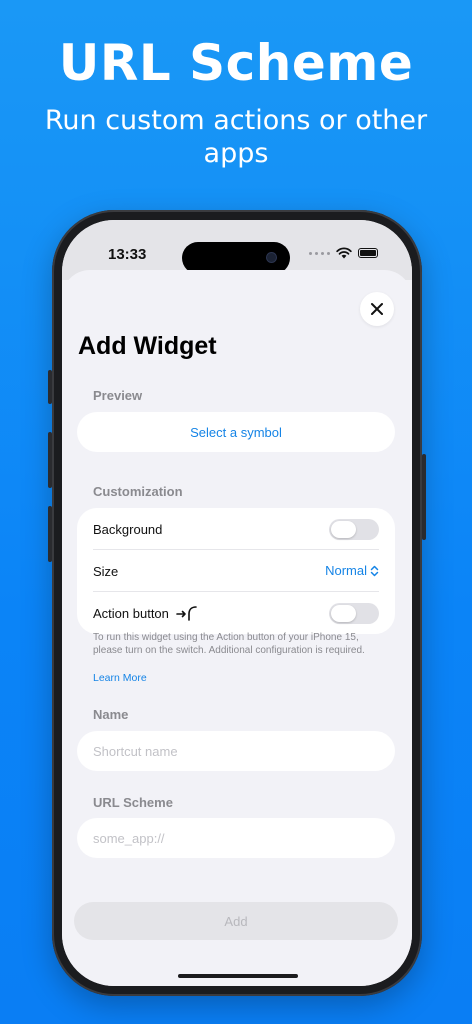 This screenshot has height=1024, width=472. Describe the element at coordinates (147, 346) in the screenshot. I see `page-title: Add Widget` at that location.